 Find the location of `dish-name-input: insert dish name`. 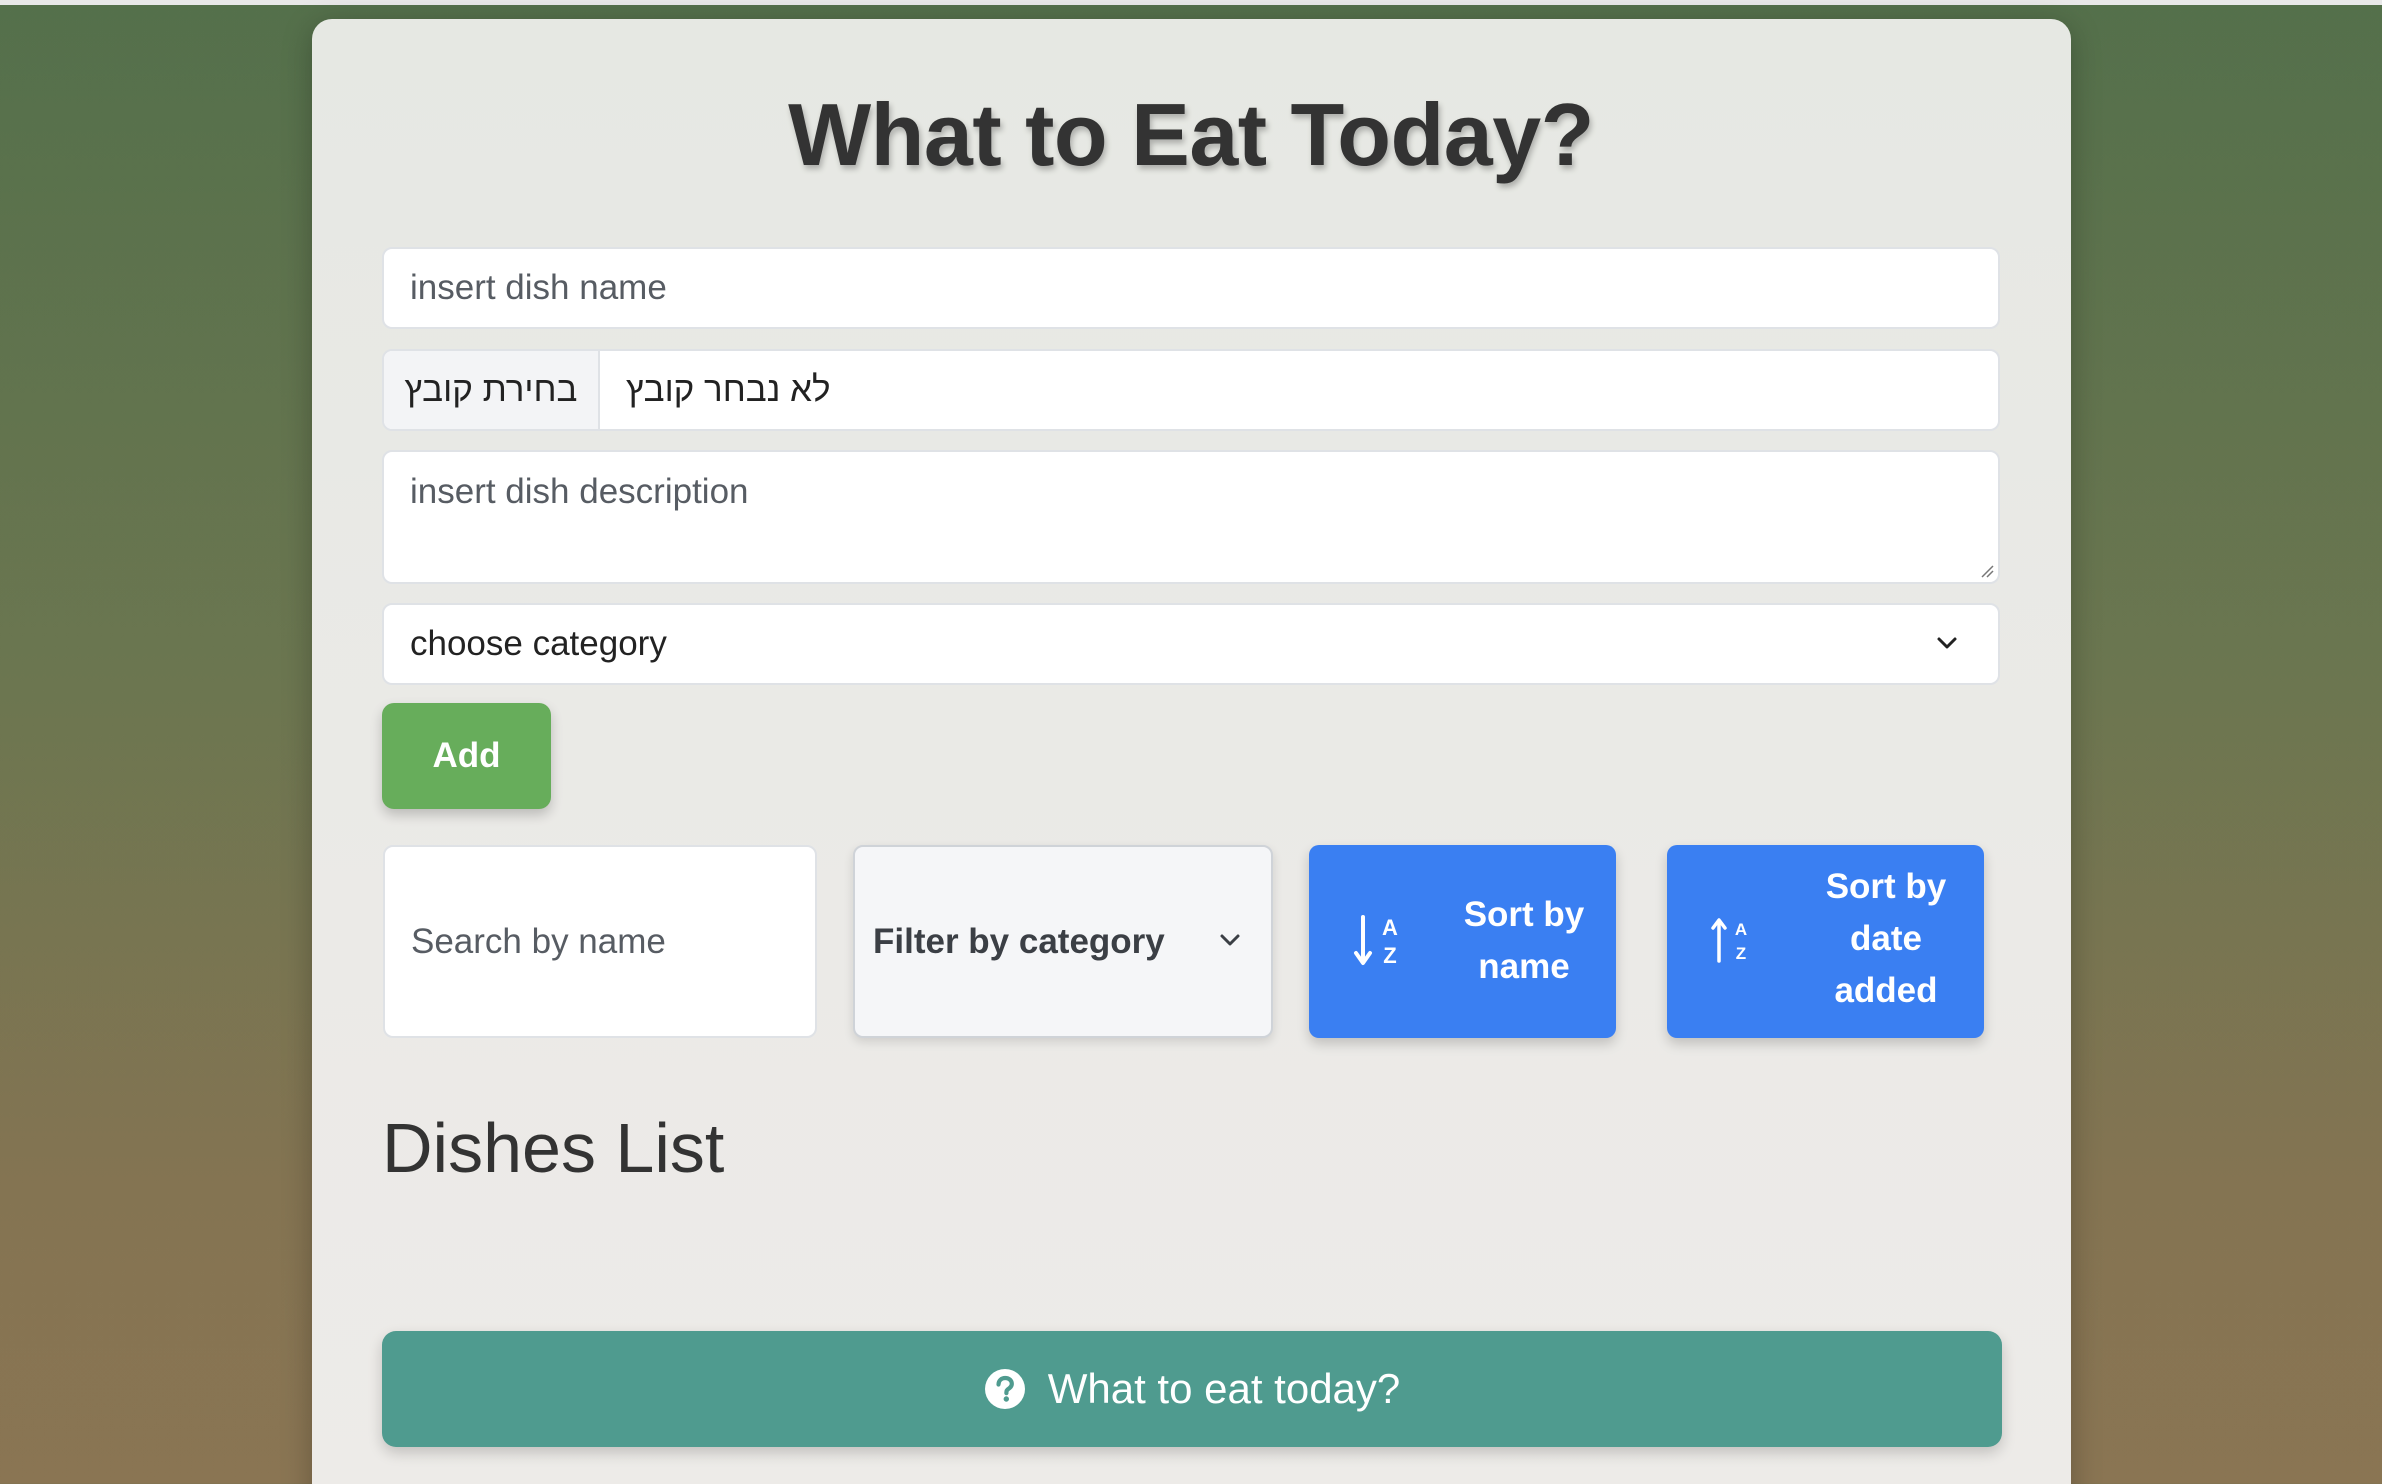

dish-name-input: insert dish name is located at coordinates (1191, 288).